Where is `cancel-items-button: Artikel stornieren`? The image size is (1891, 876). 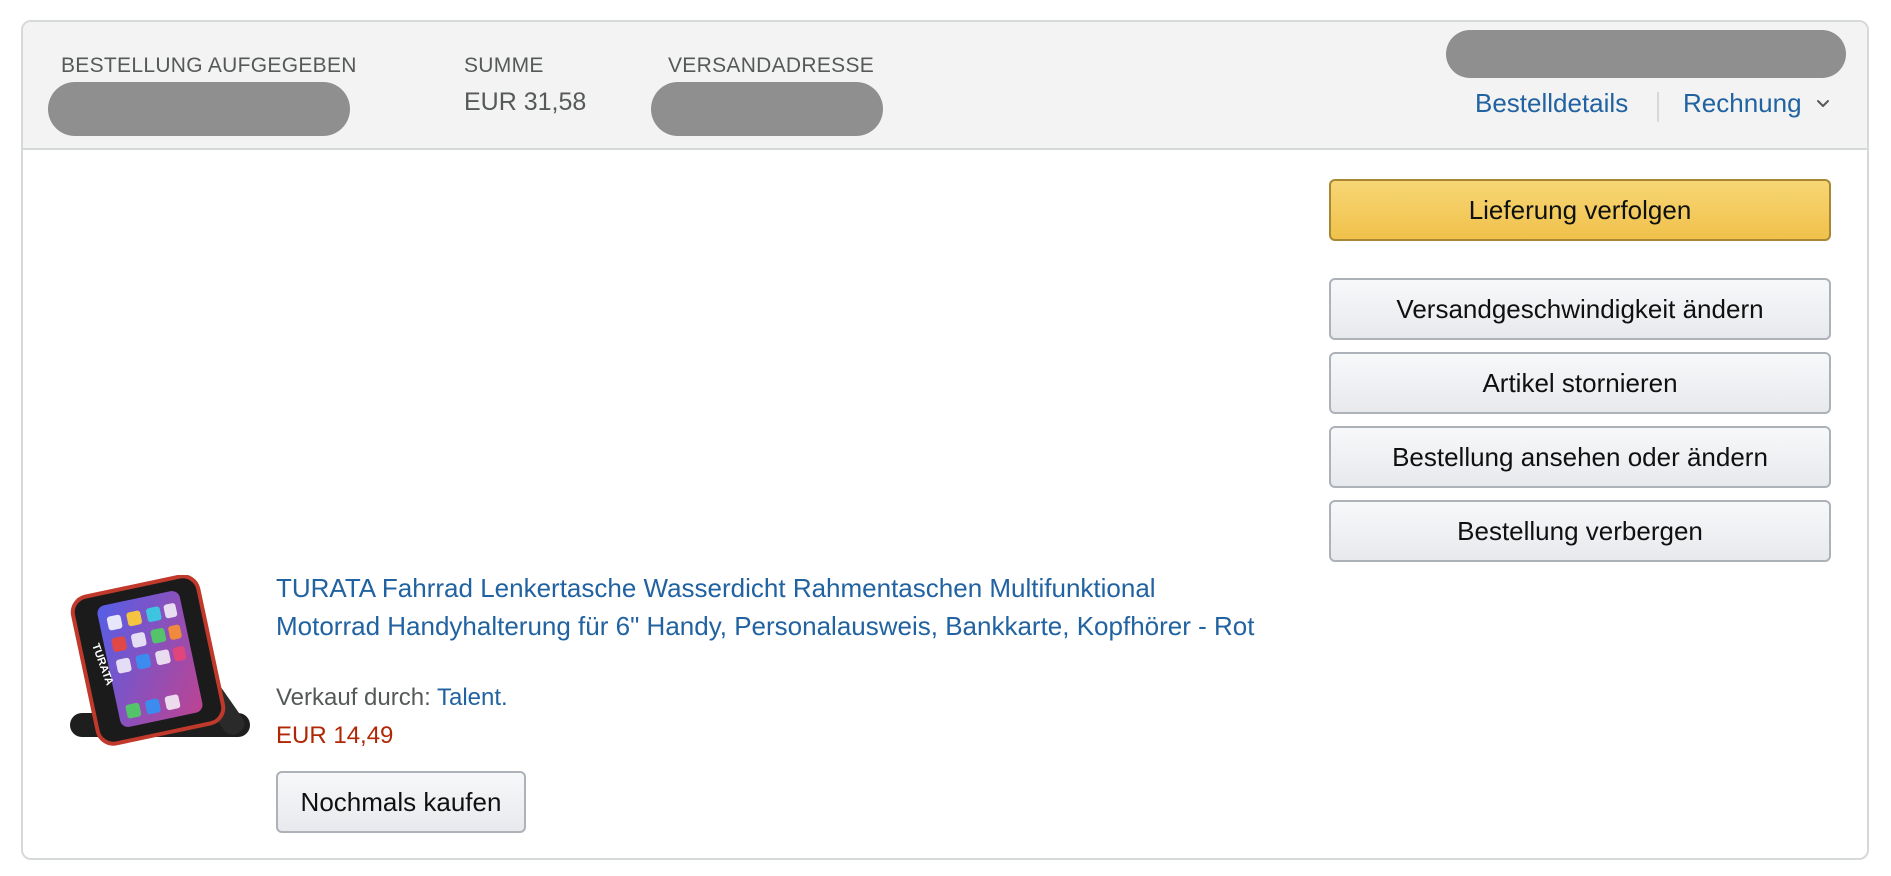 cancel-items-button: Artikel stornieren is located at coordinates (1580, 383).